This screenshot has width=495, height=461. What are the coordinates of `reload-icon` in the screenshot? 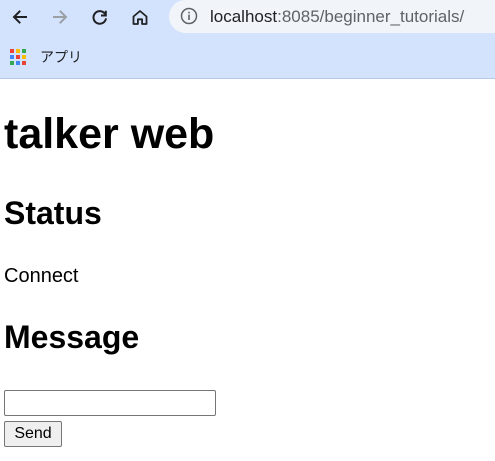 It's located at (99, 17).